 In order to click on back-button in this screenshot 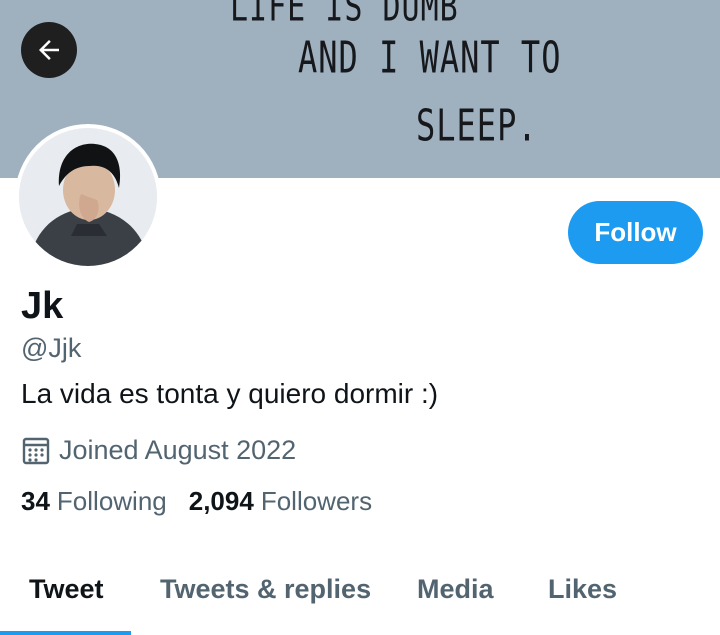, I will do `click(49, 50)`.